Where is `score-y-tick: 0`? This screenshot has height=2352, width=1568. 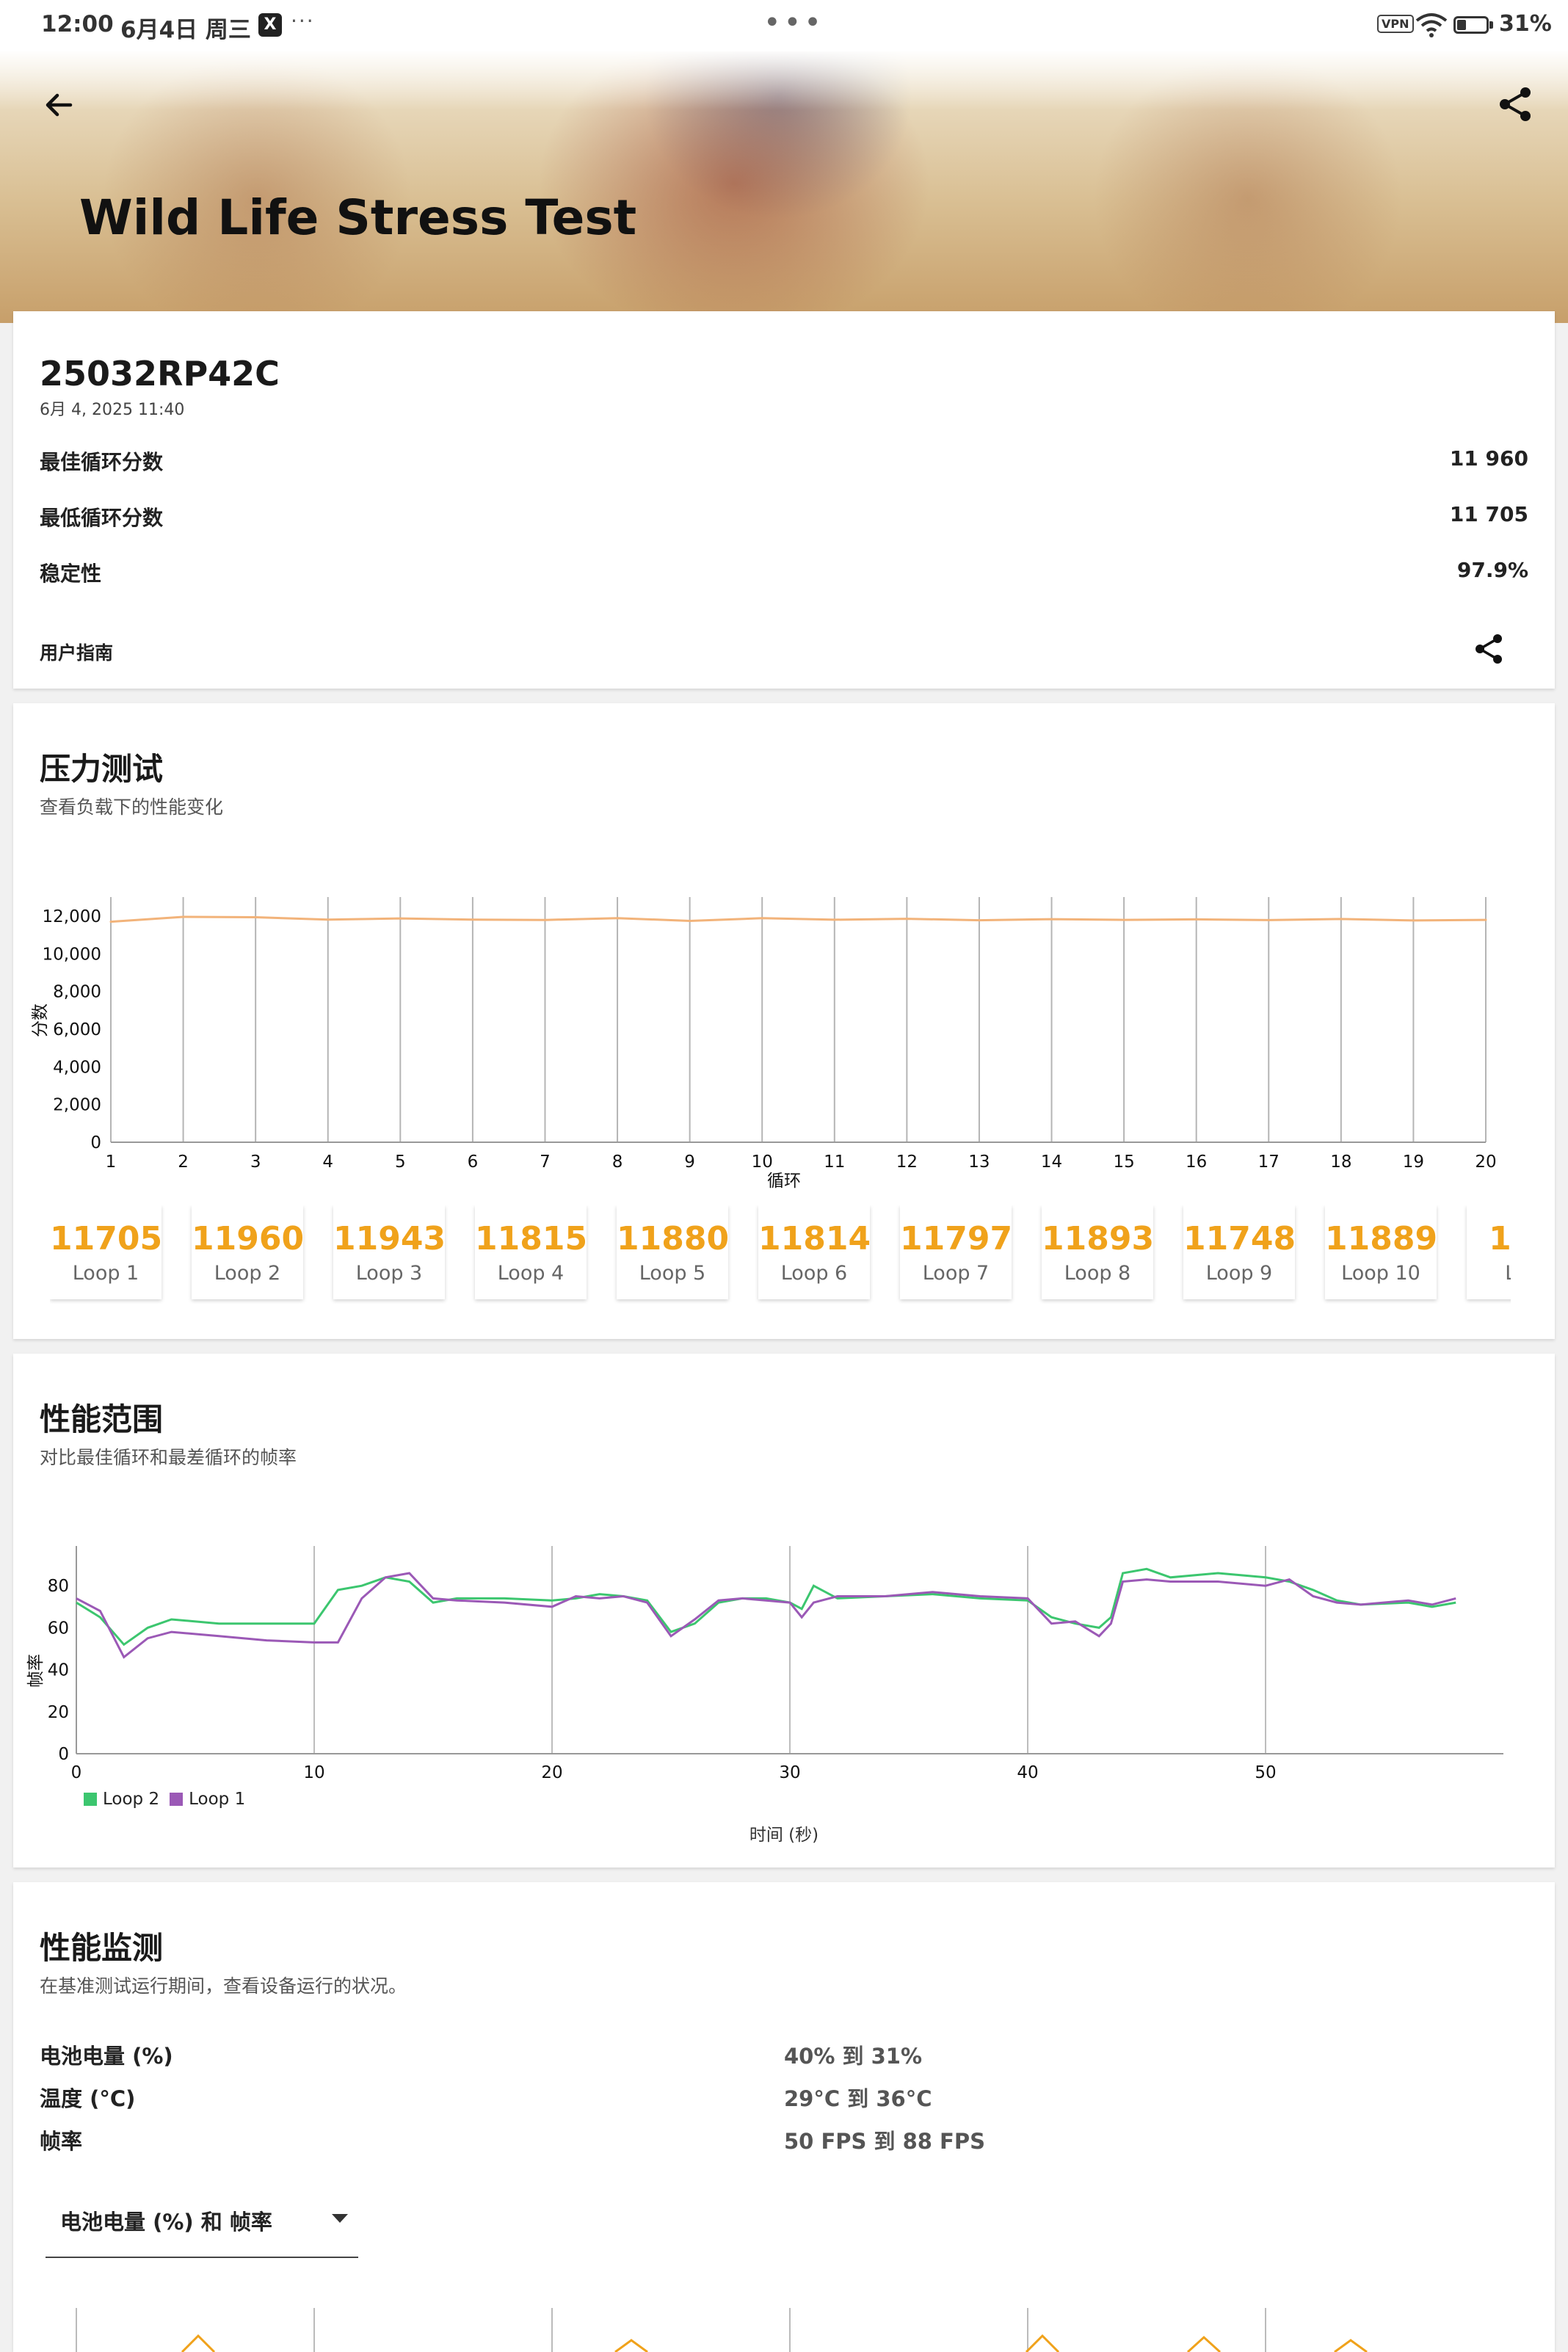
score-y-tick: 0 is located at coordinates (96, 1143).